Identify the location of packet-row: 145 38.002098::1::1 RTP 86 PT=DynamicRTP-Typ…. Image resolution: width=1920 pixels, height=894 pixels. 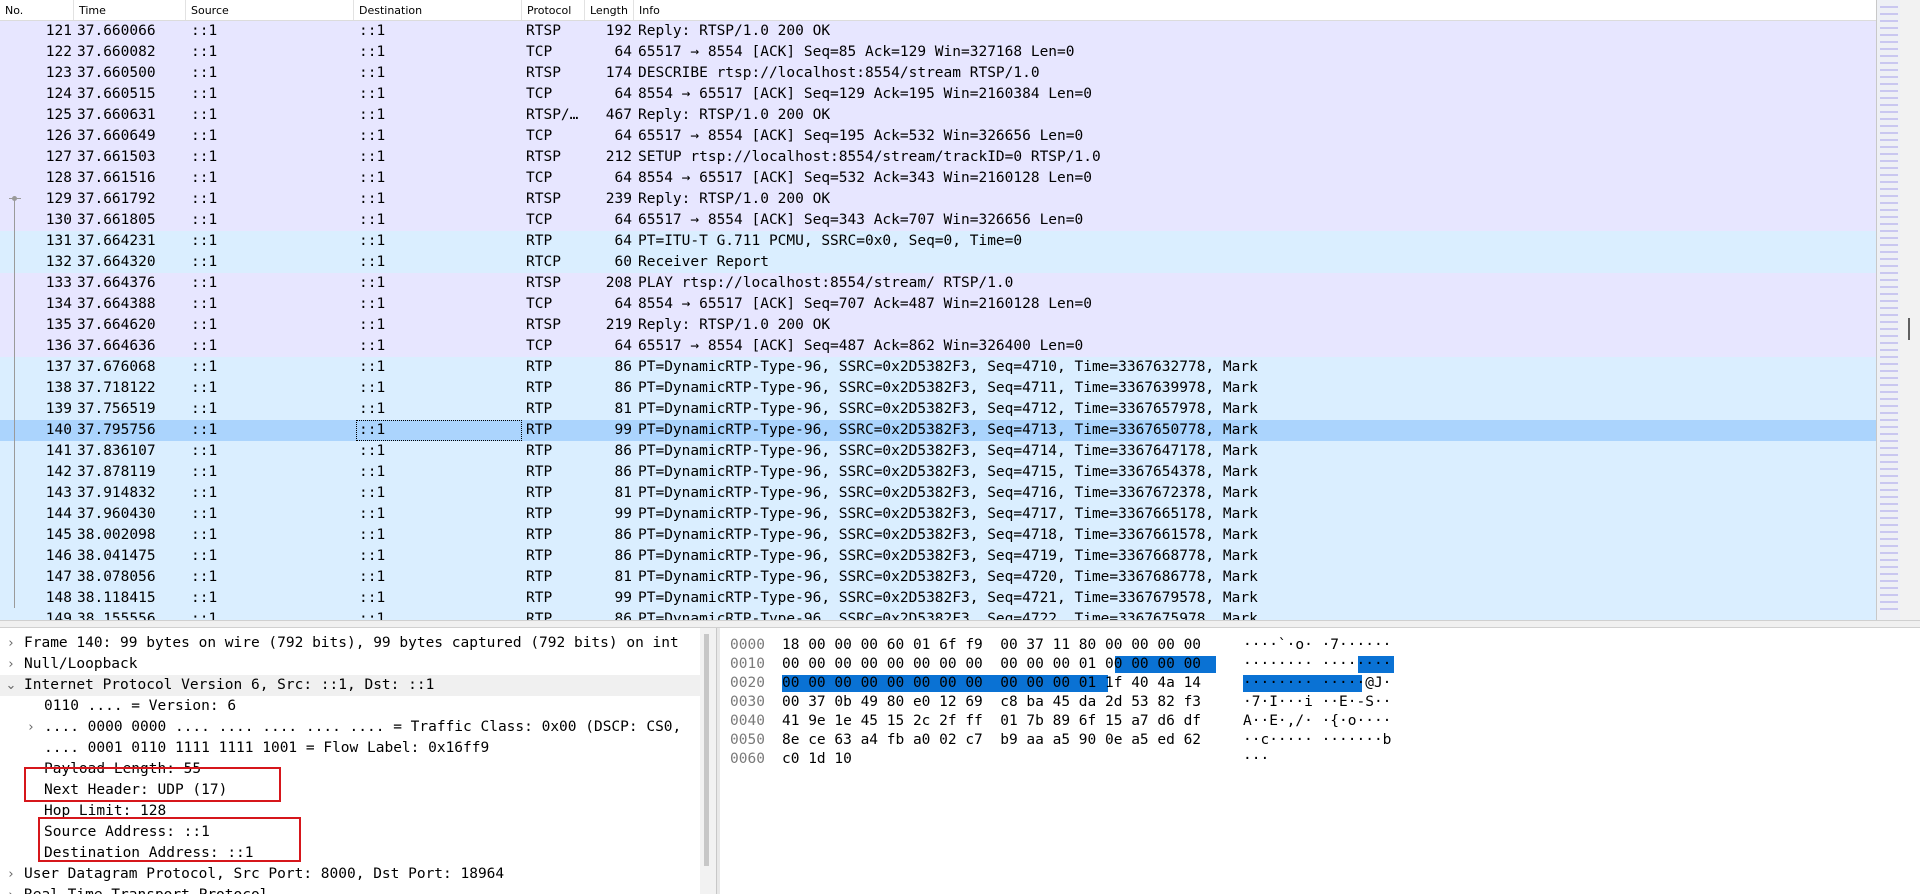
(938, 535).